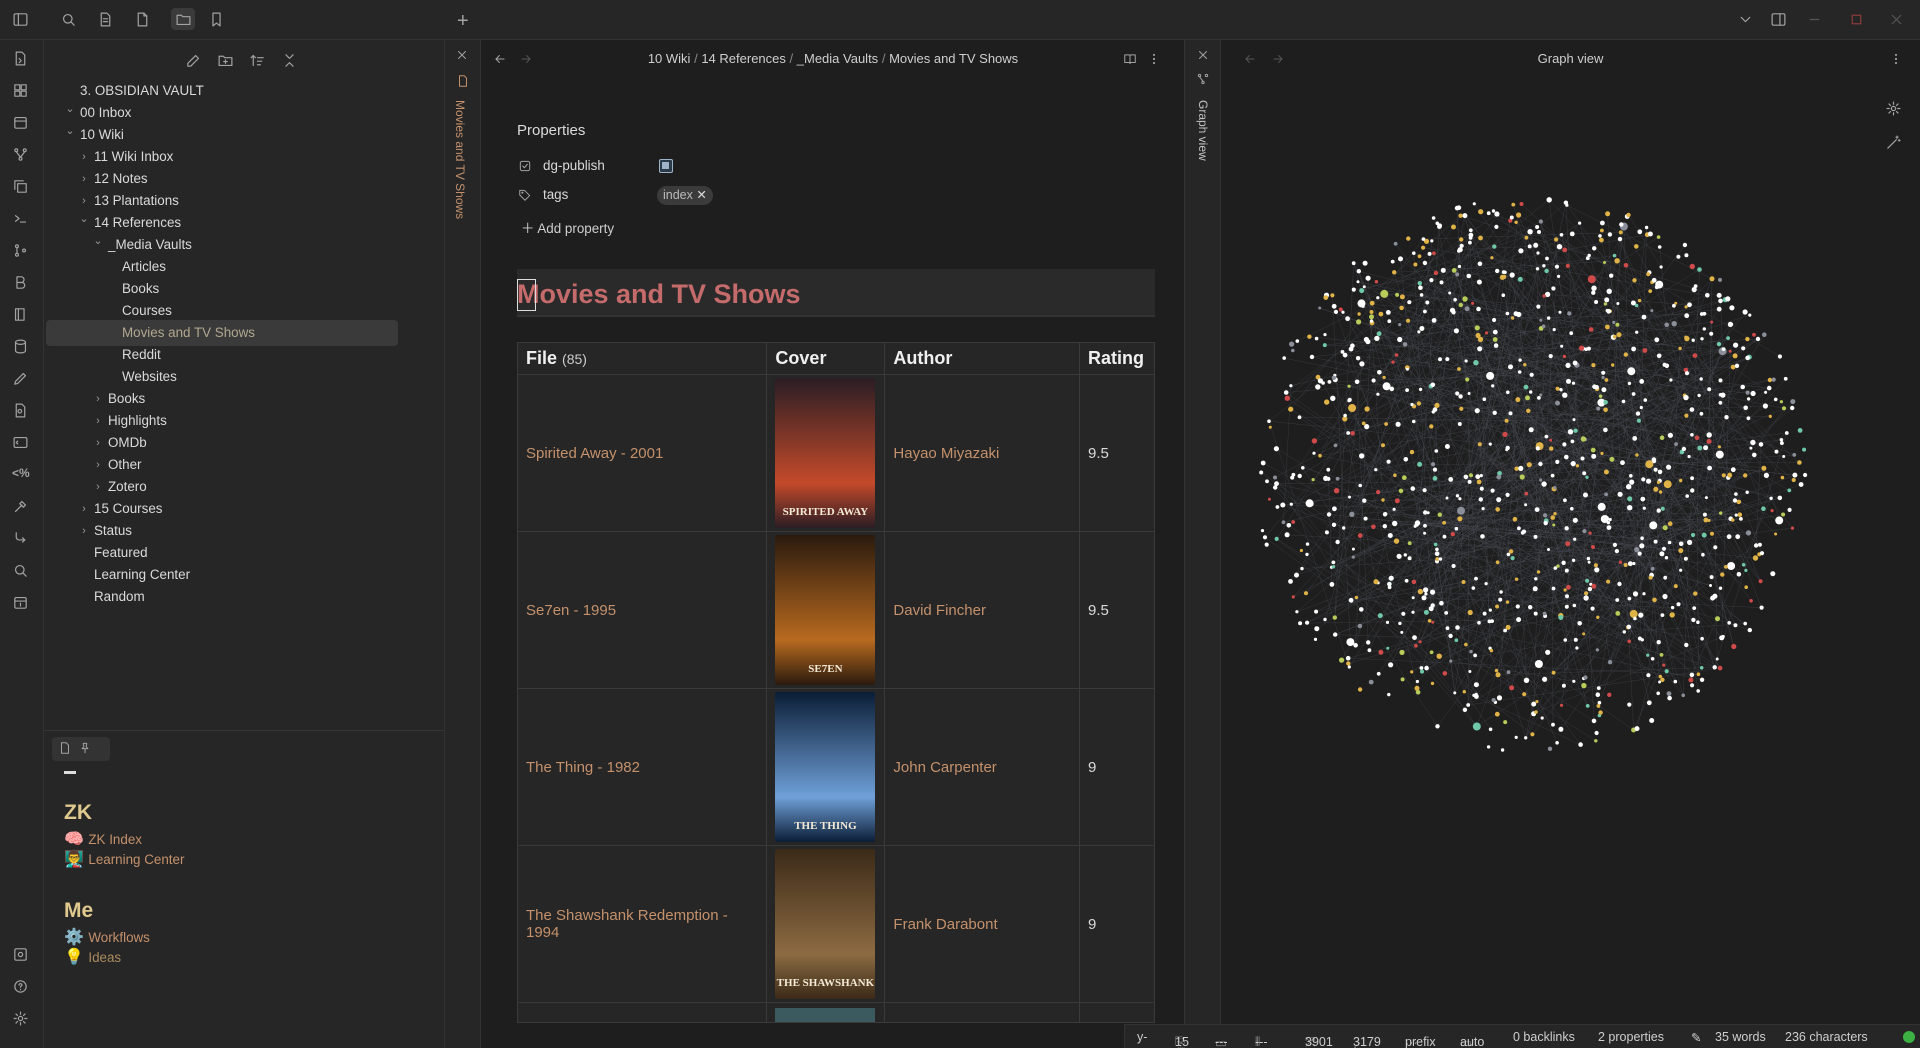  I want to click on minimize-icon, so click(1814, 19).